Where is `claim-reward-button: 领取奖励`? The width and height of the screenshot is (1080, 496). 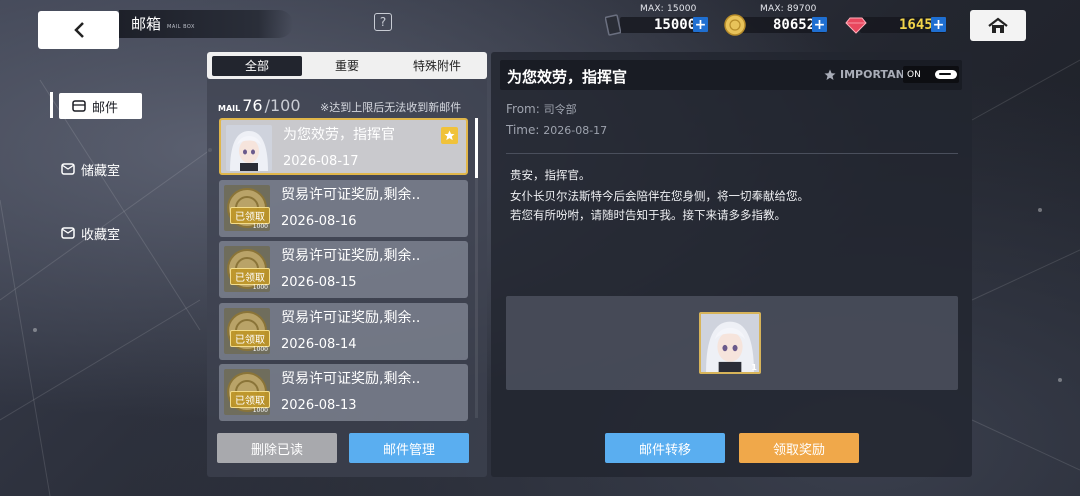 claim-reward-button: 领取奖励 is located at coordinates (799, 448).